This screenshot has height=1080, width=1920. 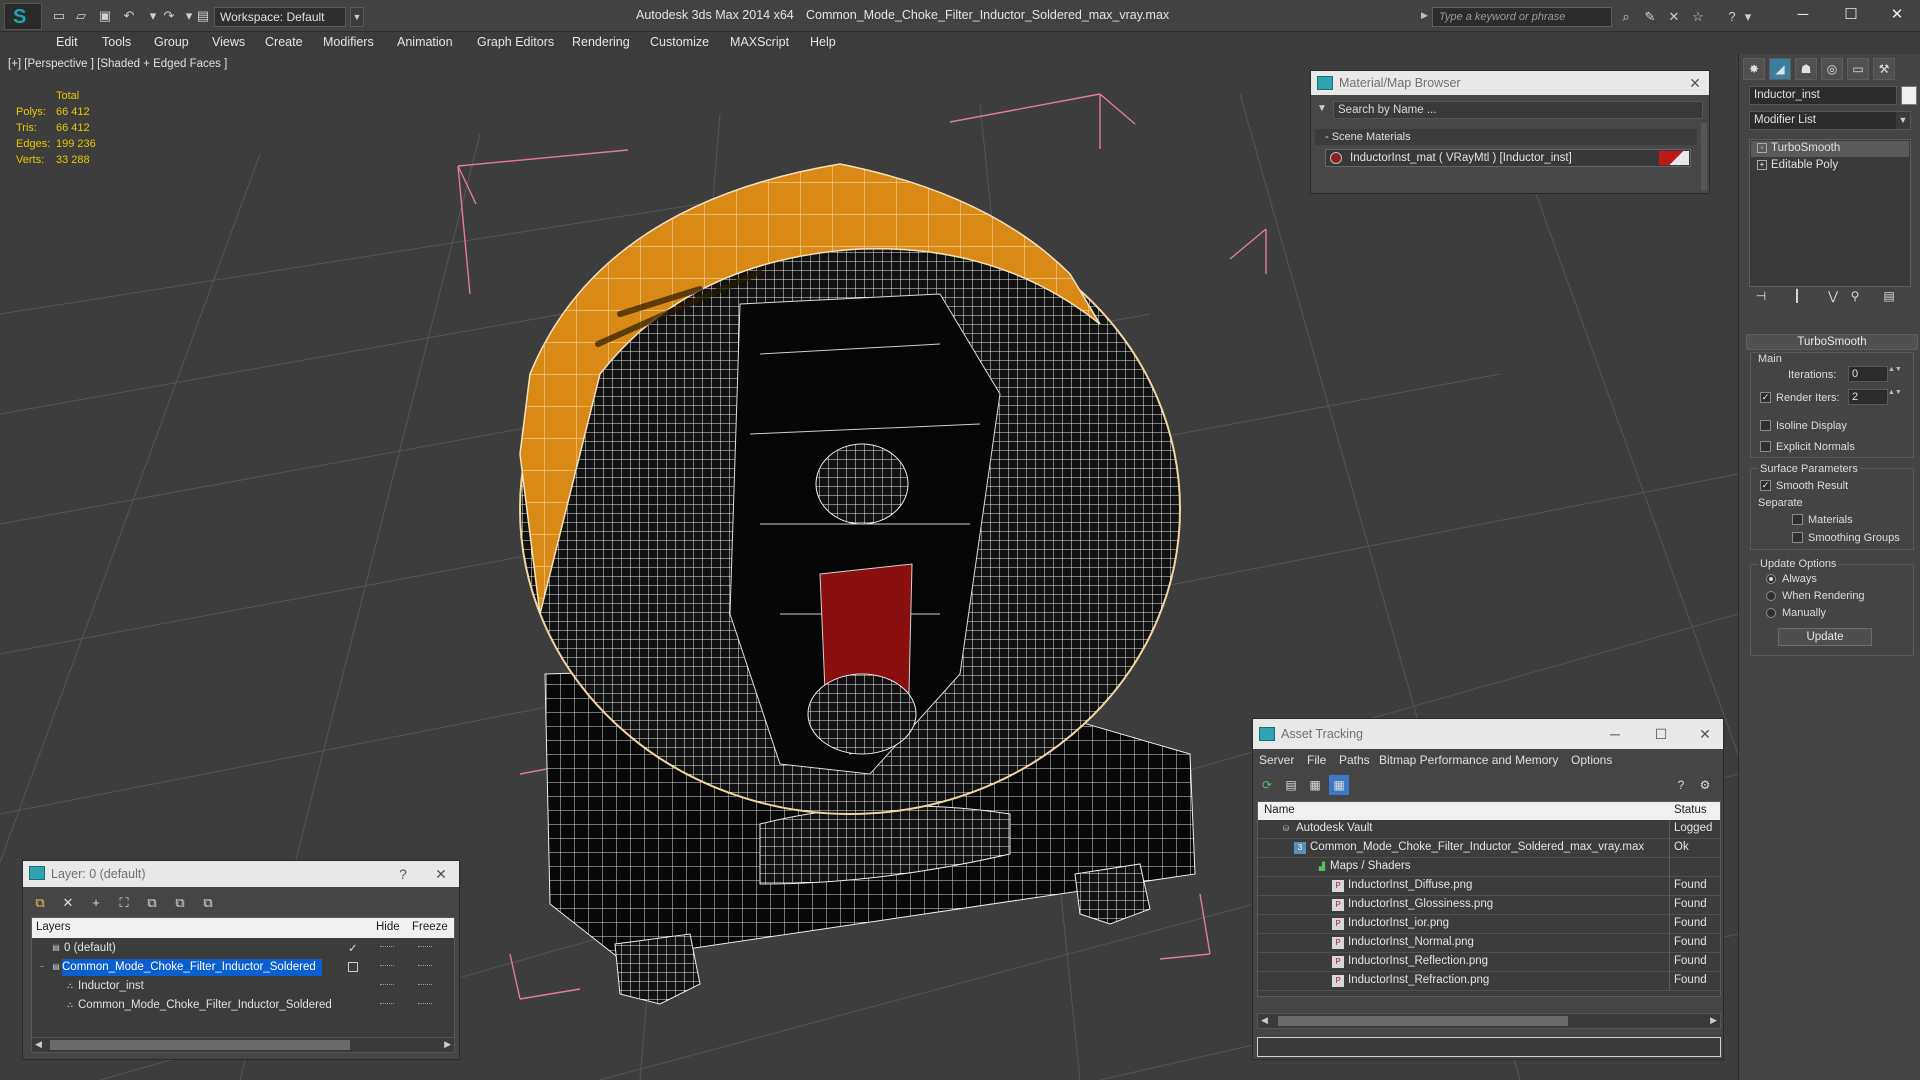 I want to click on scene-materials-section: - Scene Materials, so click(x=1506, y=137).